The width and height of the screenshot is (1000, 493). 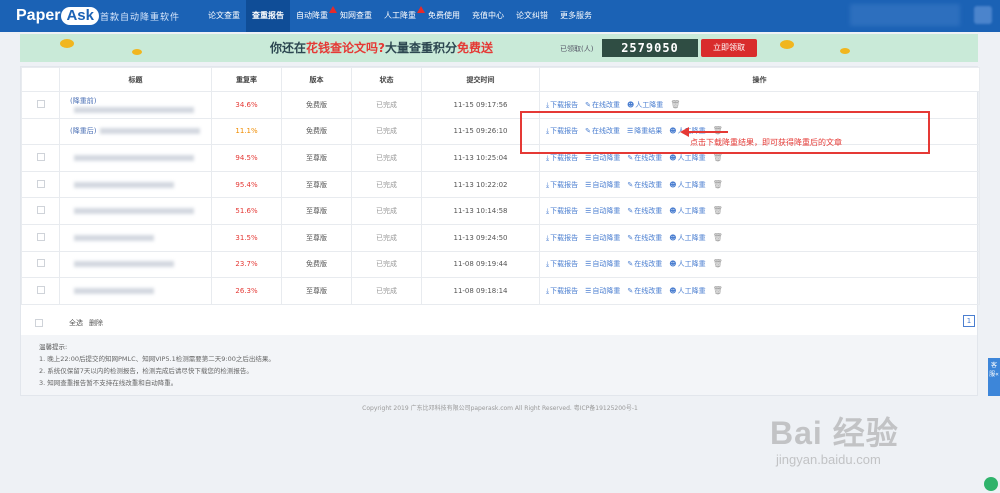 I want to click on title-text: (降重前), so click(x=83, y=101).